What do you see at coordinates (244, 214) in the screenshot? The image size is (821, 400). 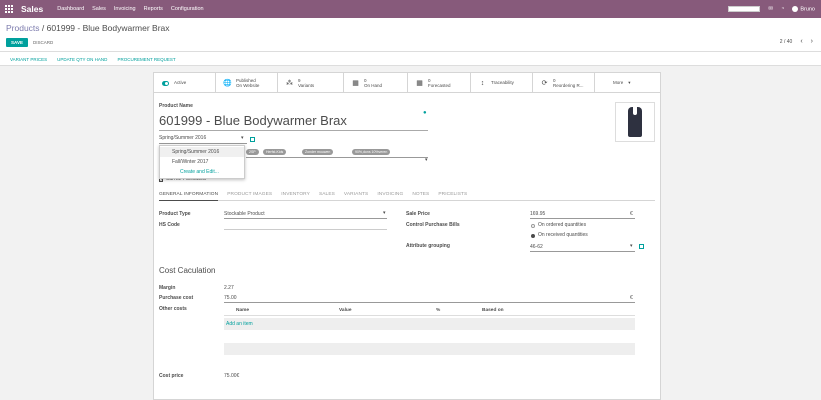 I see `product-type-select: Stockable Product` at bounding box center [244, 214].